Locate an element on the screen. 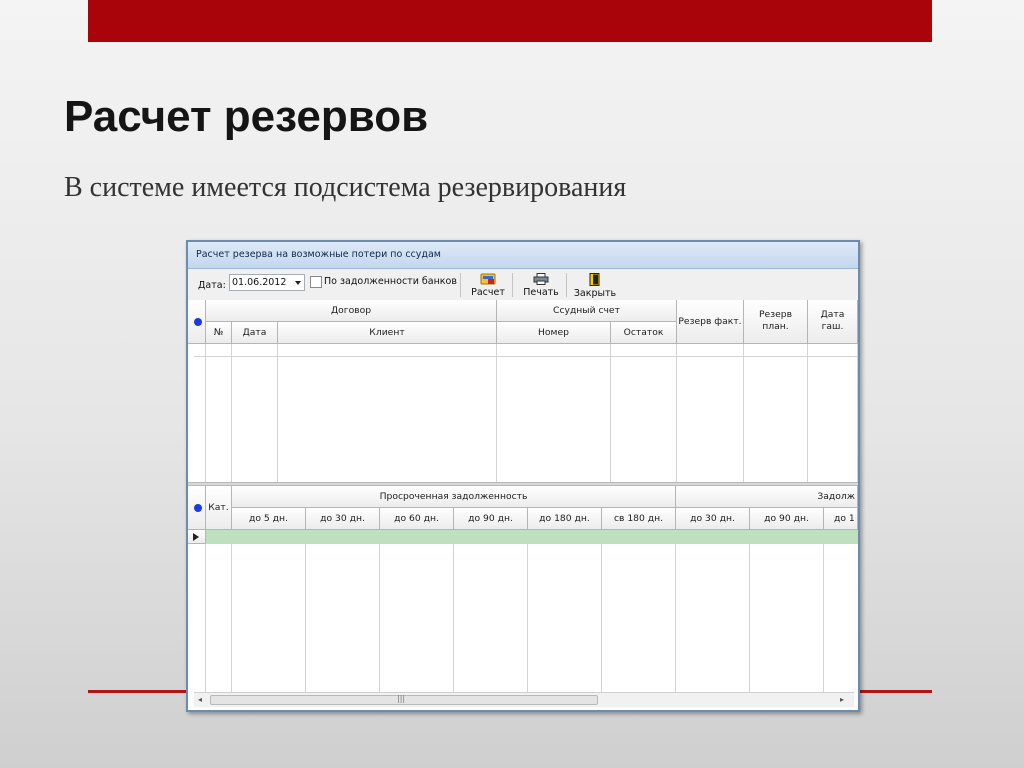 Image resolution: width=1024 pixels, height=768 pixels. slide-bottom-line-left is located at coordinates (138, 691).